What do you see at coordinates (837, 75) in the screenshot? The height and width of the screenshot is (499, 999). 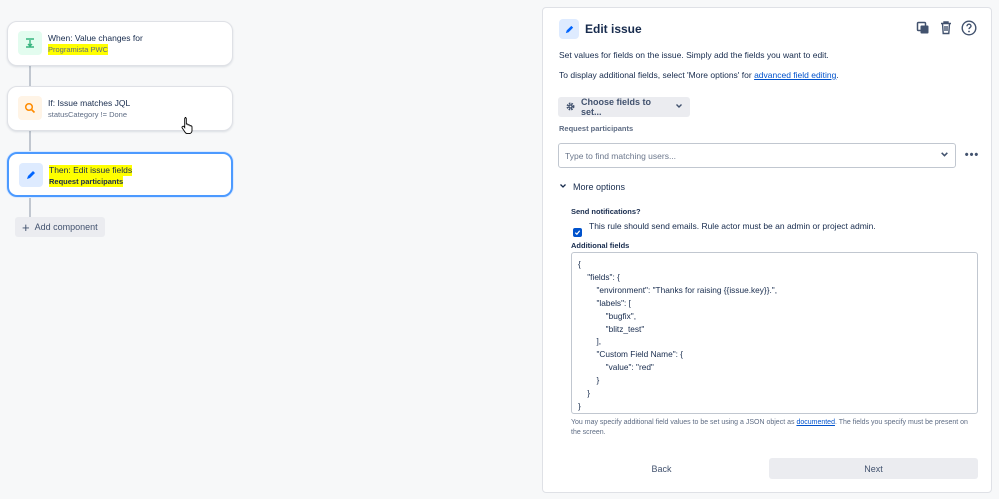 I see `desc2-suffix: .` at bounding box center [837, 75].